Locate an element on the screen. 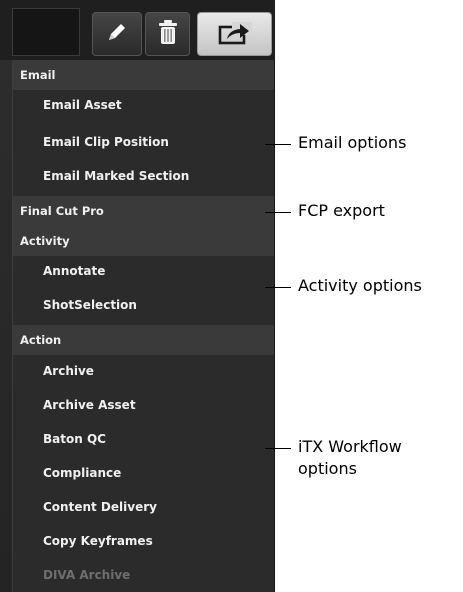 Image resolution: width=463 pixels, height=592 pixels. pencil-icon is located at coordinates (117, 34).